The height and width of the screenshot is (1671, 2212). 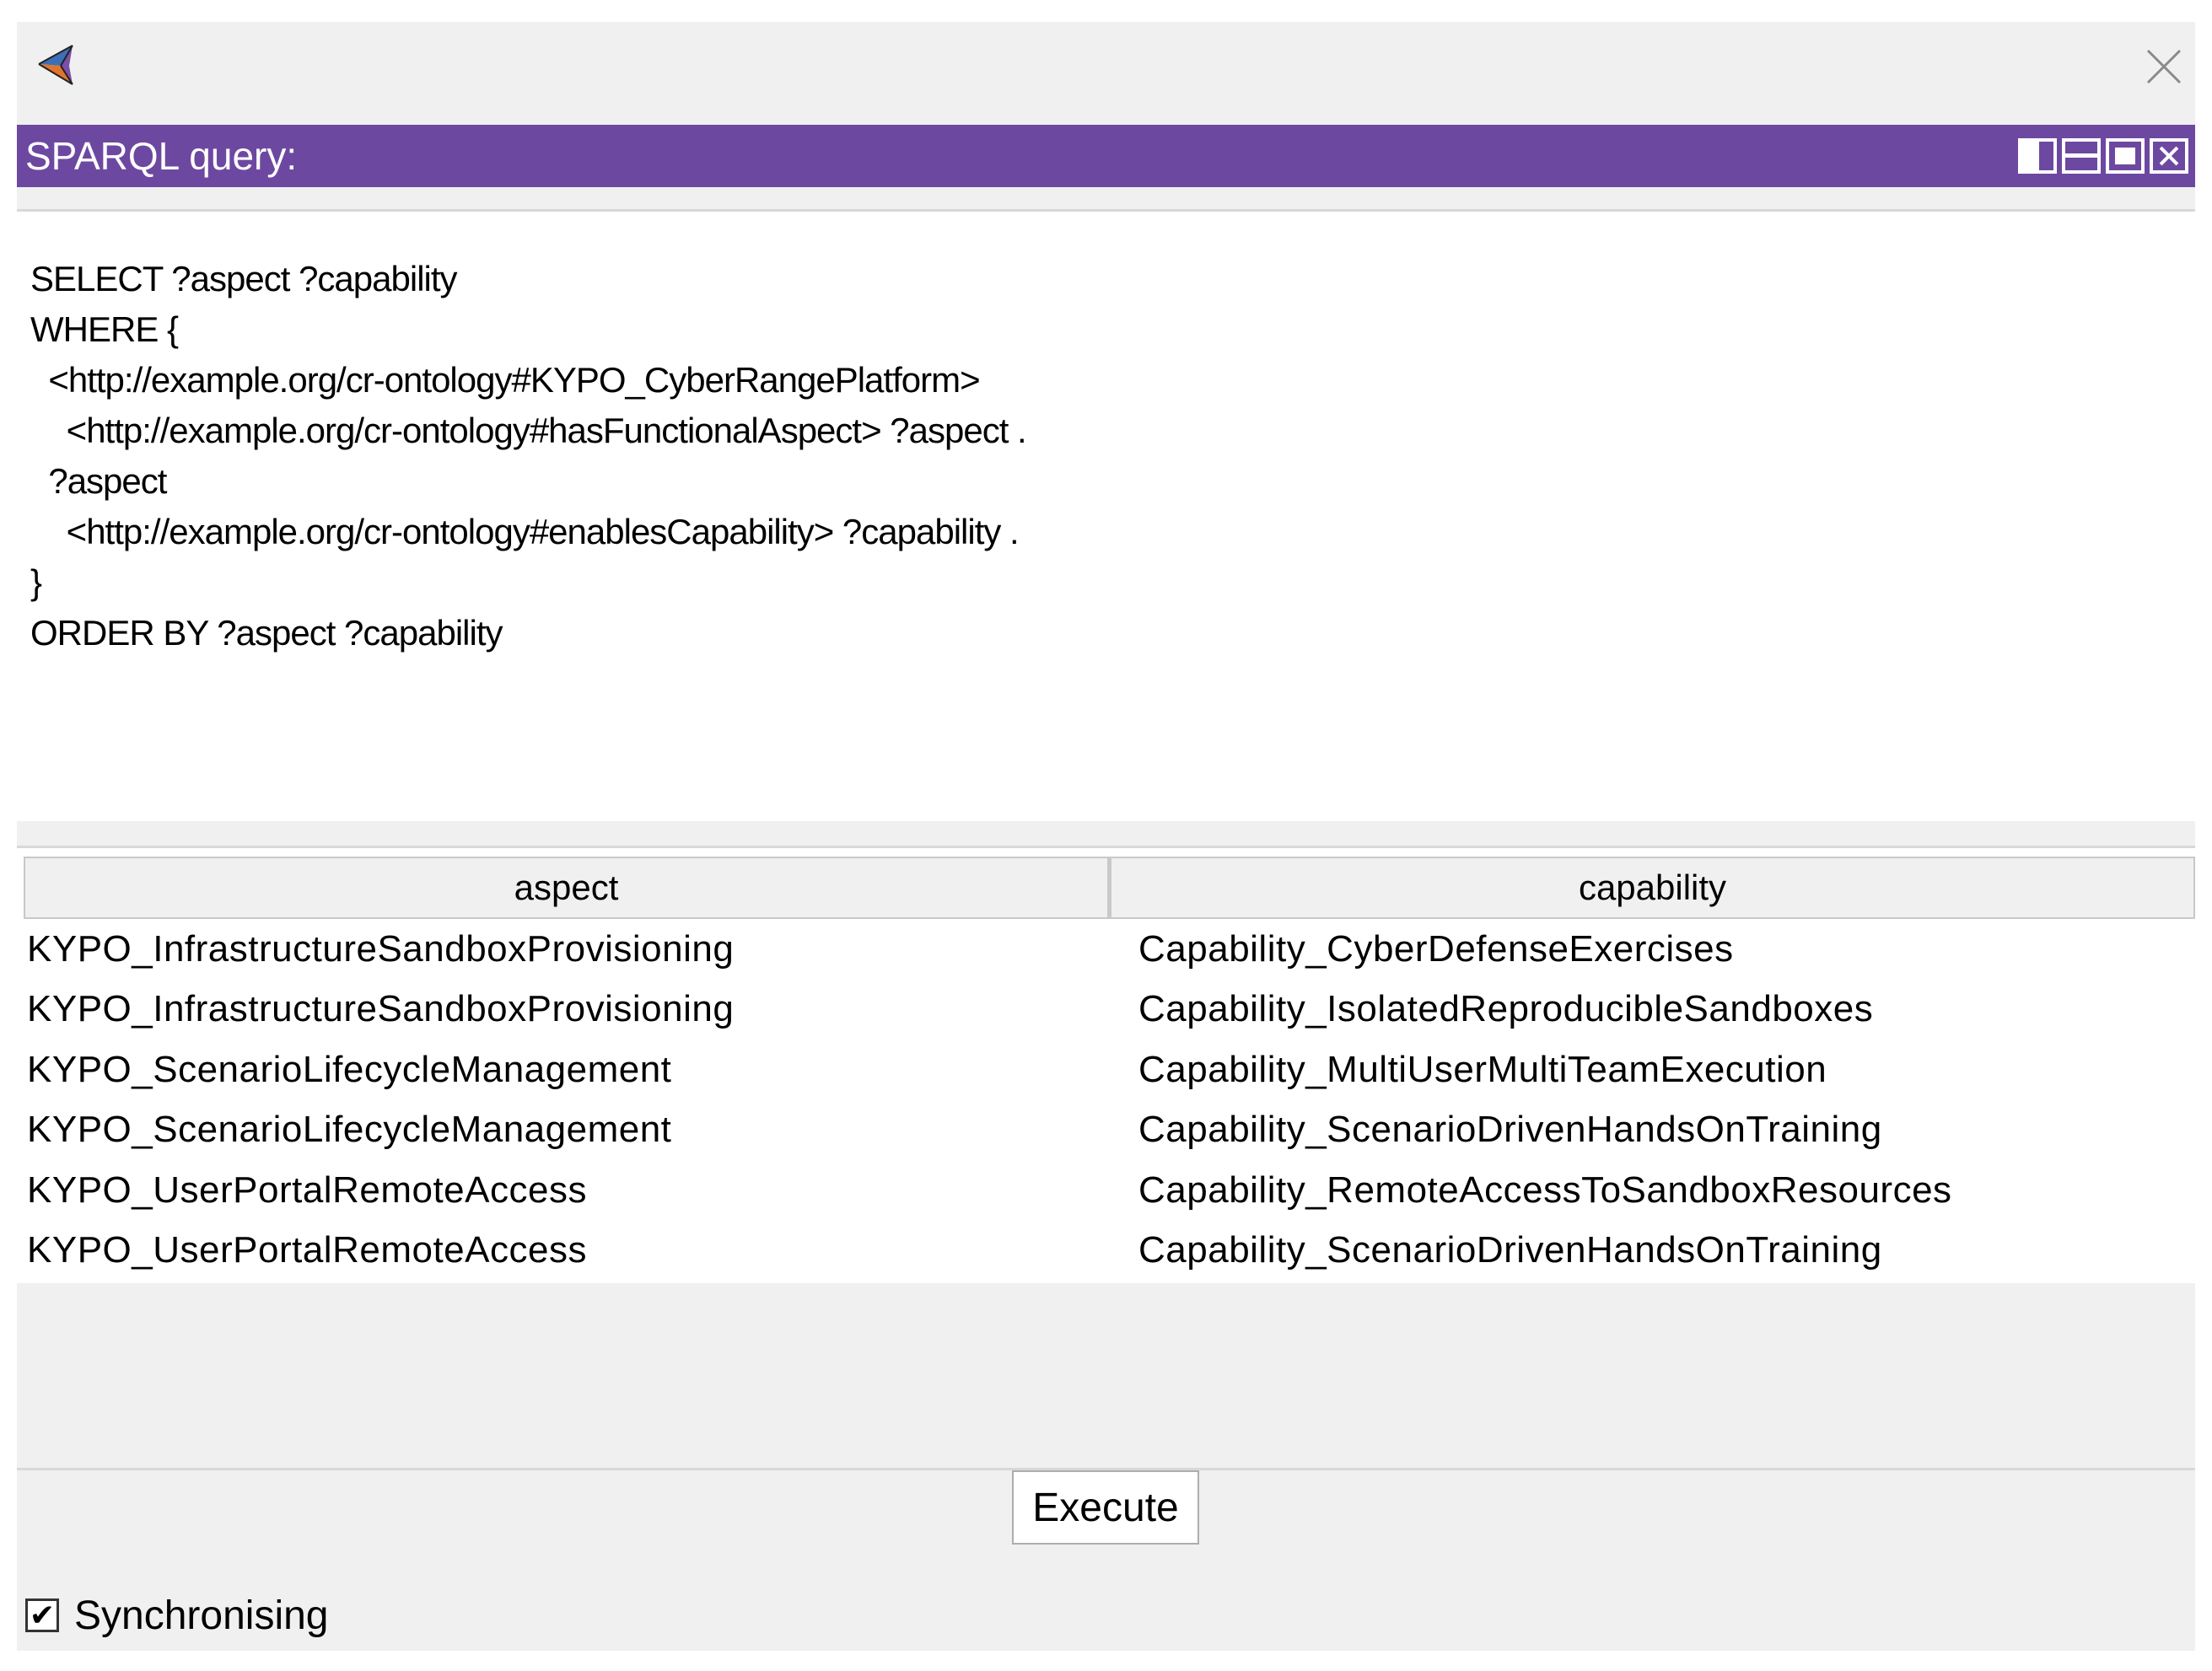 I want to click on window-titlebar, so click(x=1106, y=73).